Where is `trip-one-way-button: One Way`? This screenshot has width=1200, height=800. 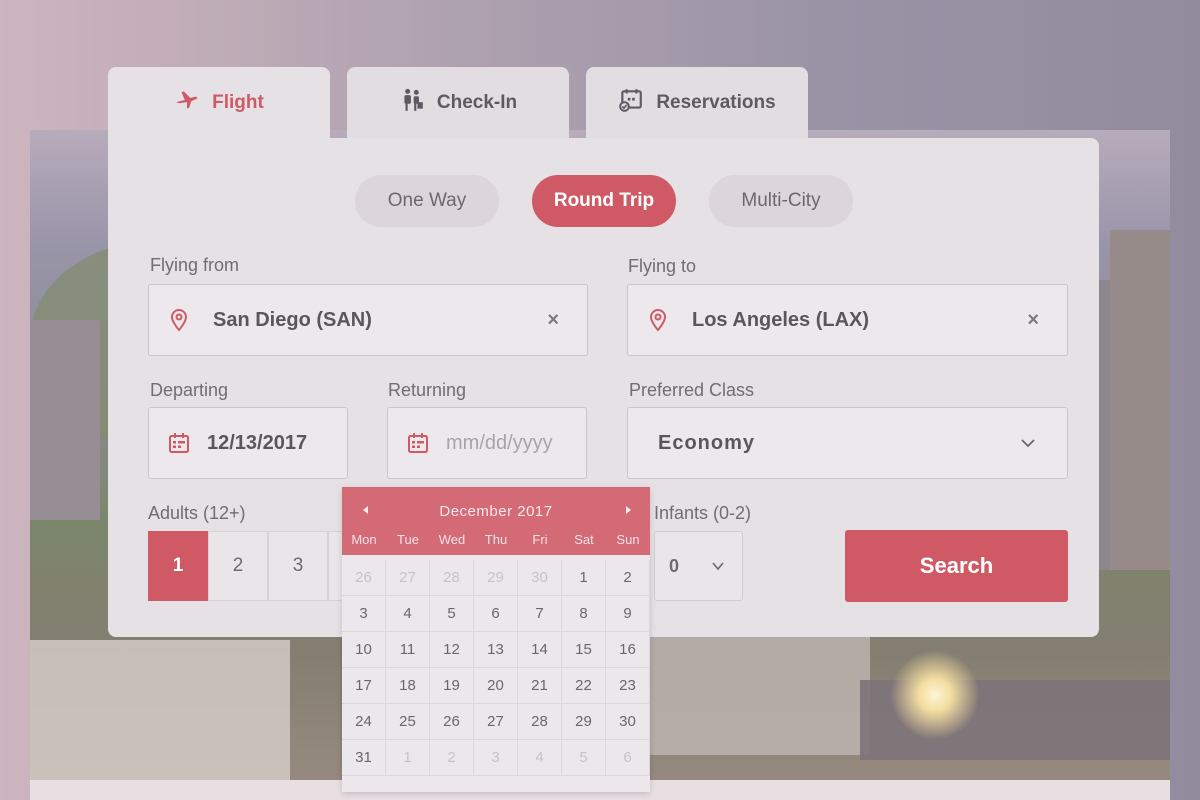
trip-one-way-button: One Way is located at coordinates (427, 201).